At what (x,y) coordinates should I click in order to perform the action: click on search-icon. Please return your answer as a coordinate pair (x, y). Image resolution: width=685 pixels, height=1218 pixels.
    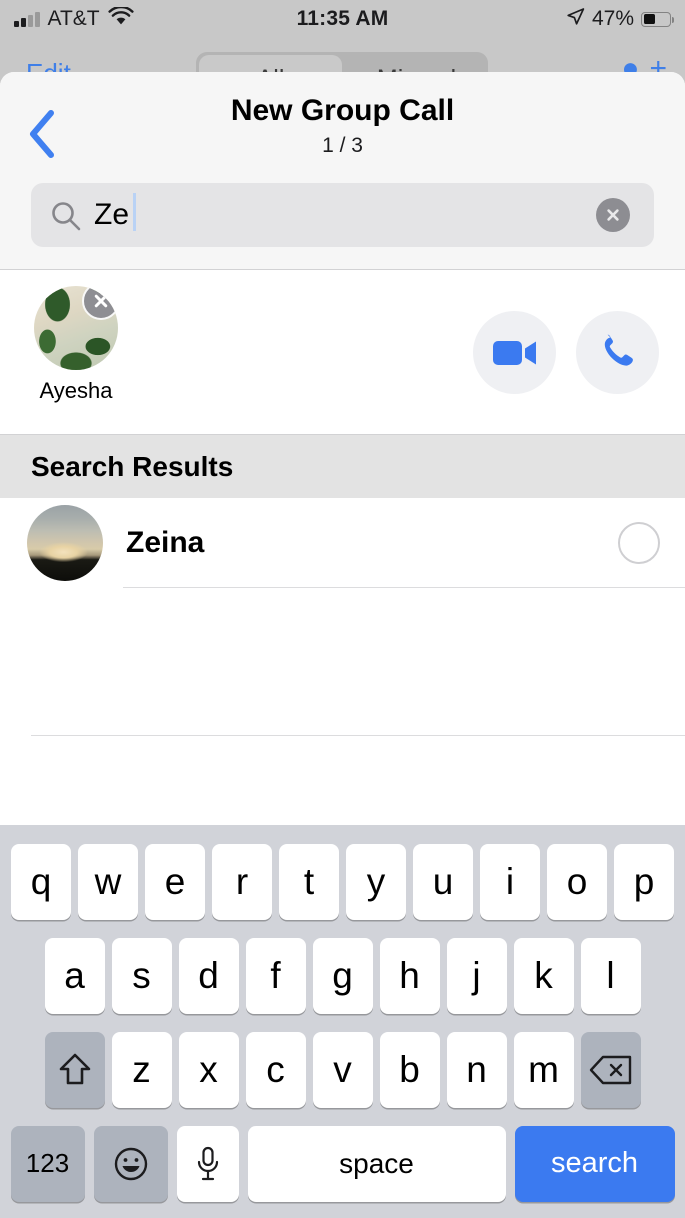
    Looking at the image, I should click on (65, 215).